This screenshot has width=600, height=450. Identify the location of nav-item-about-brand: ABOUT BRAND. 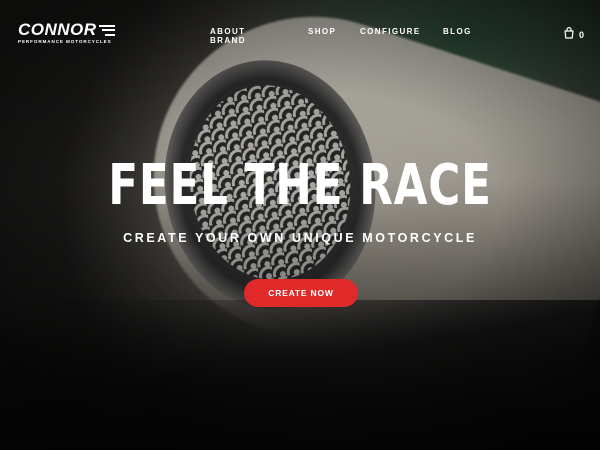
(228, 36).